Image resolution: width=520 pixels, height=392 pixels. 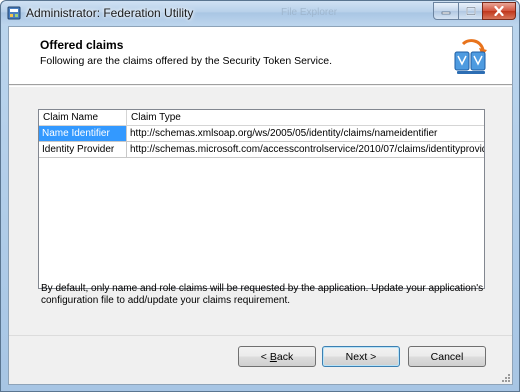 I want to click on column-header-claim-type: Claim Type, so click(x=305, y=118).